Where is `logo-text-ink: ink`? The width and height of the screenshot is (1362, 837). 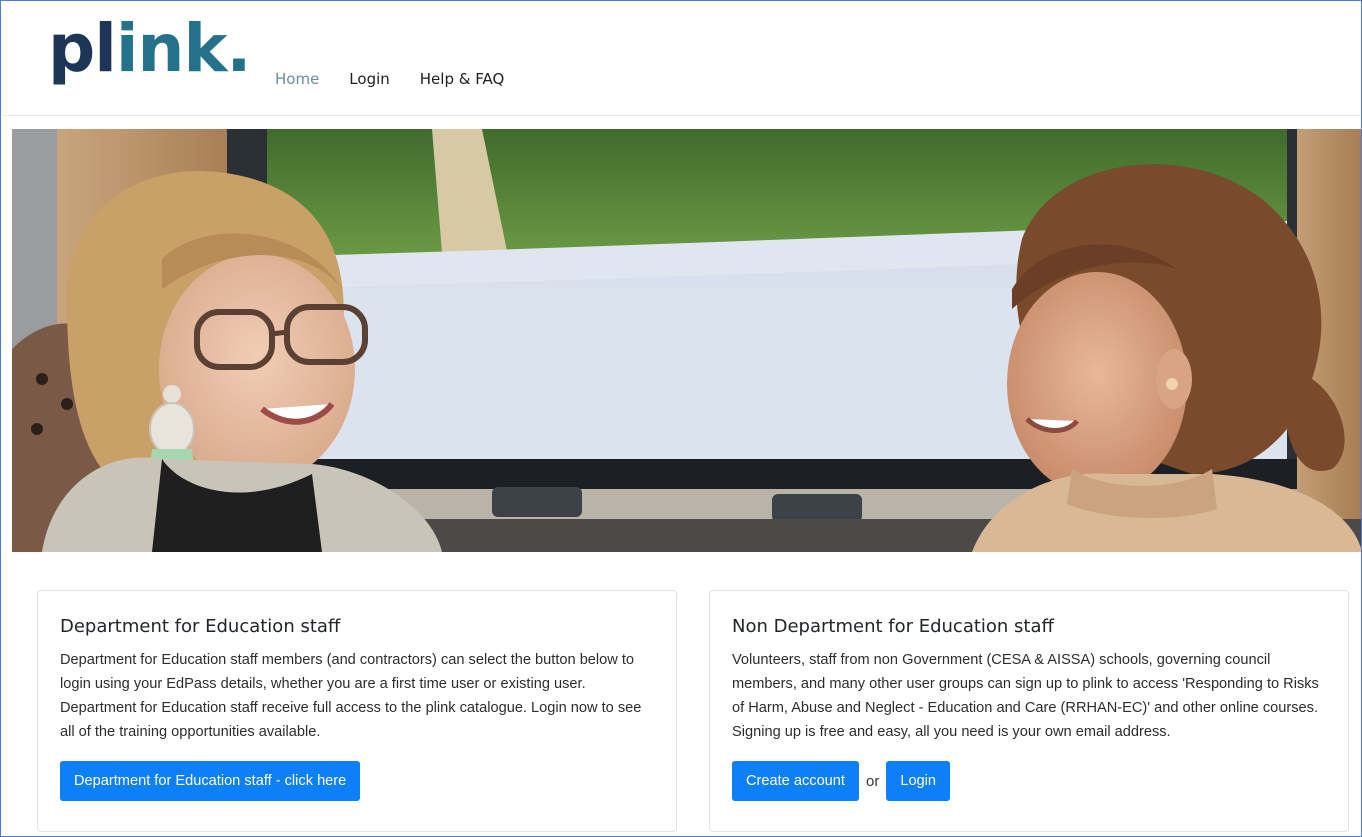
logo-text-ink: ink is located at coordinates (171, 48).